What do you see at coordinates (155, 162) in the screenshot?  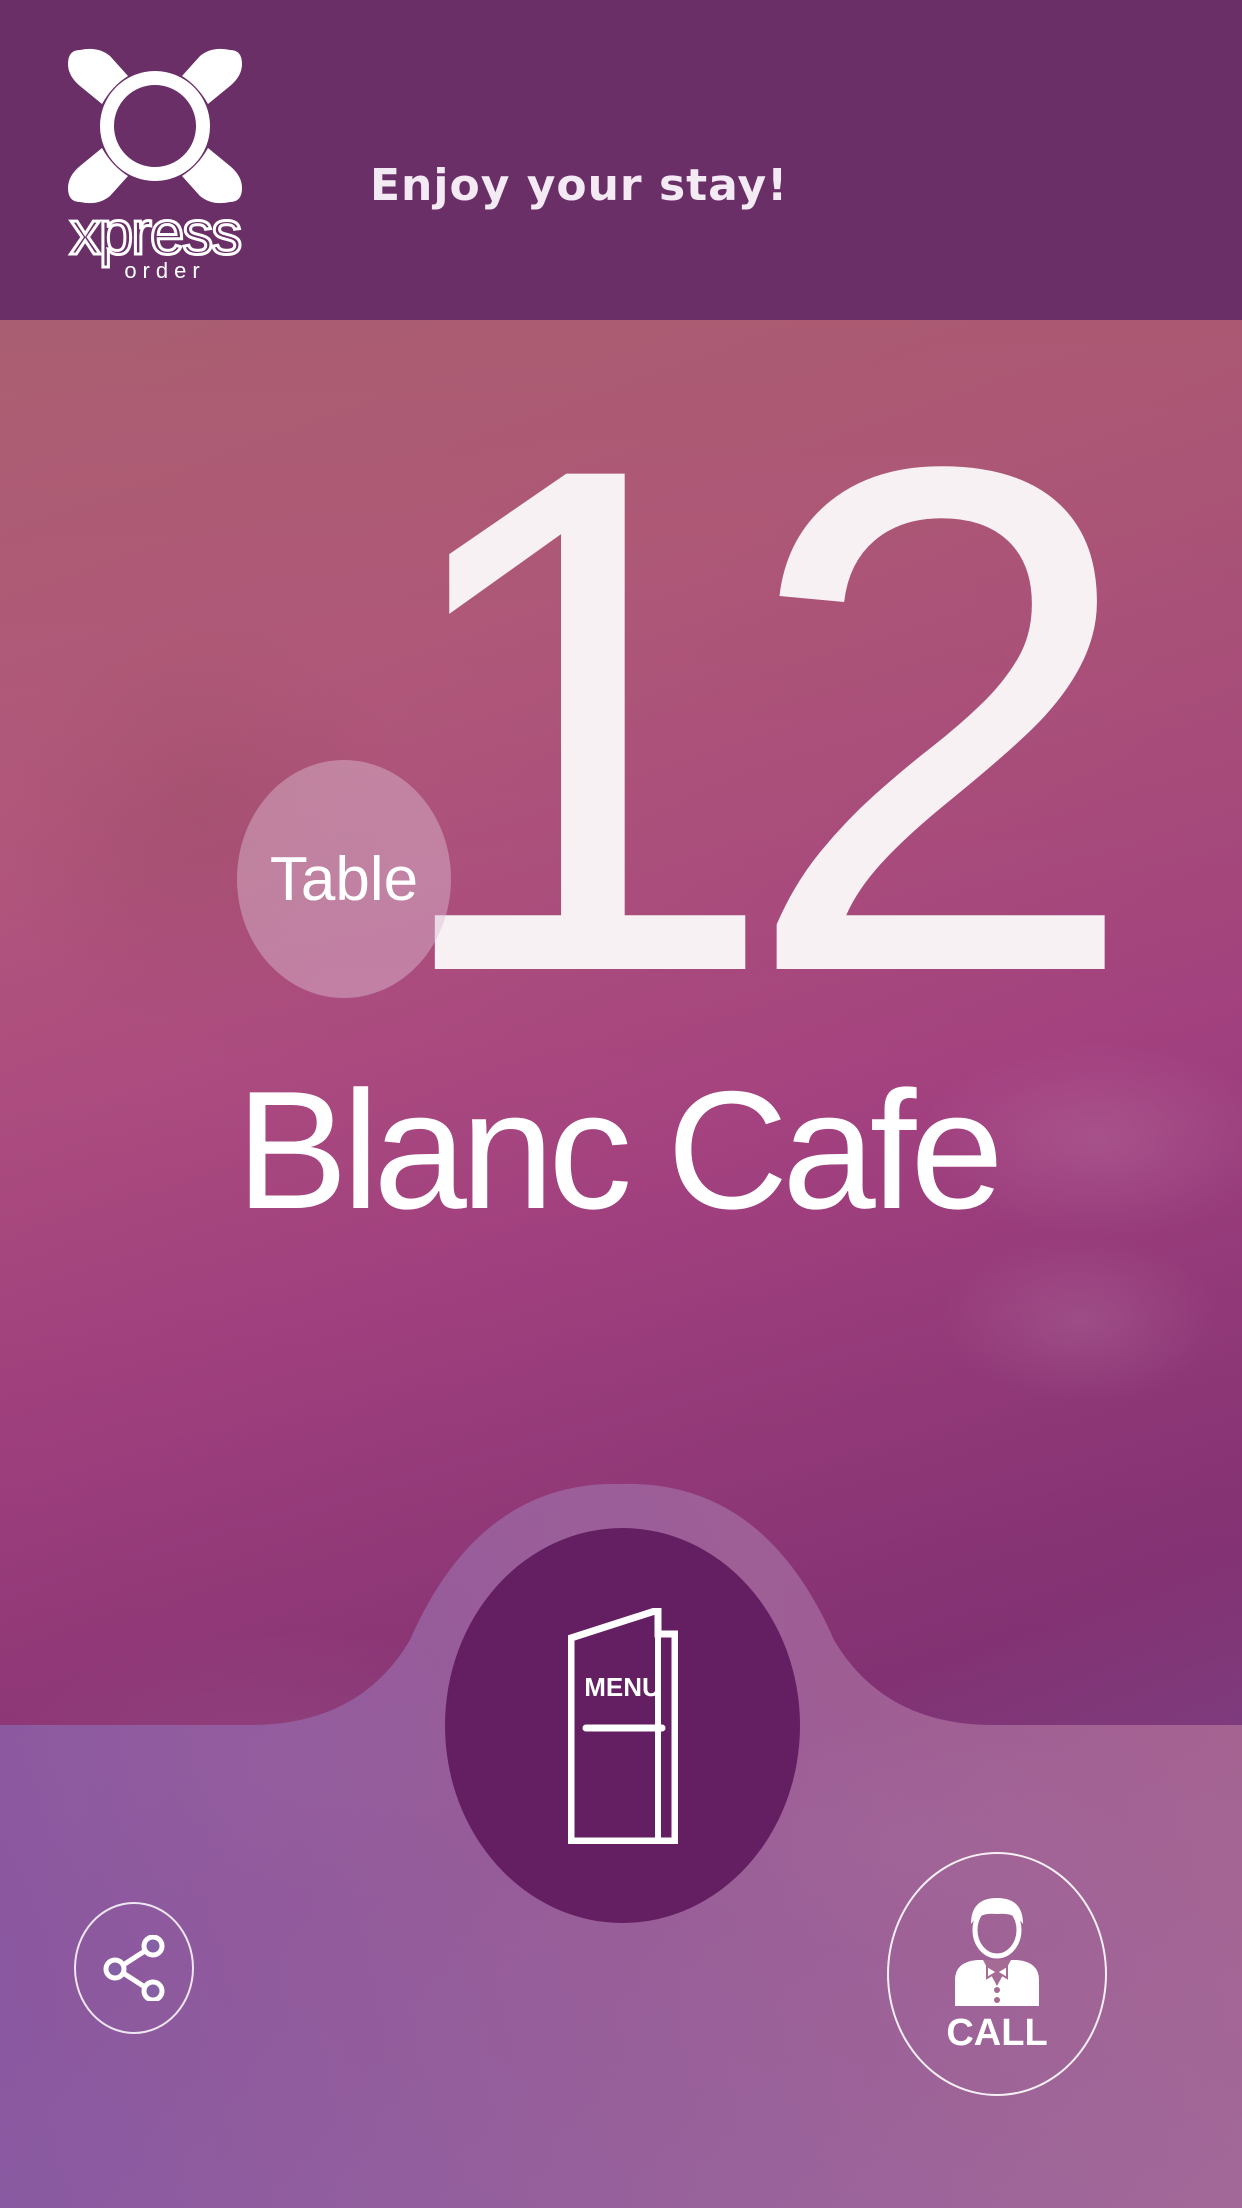 I see `xpress-order-logo-icon: xpress order` at bounding box center [155, 162].